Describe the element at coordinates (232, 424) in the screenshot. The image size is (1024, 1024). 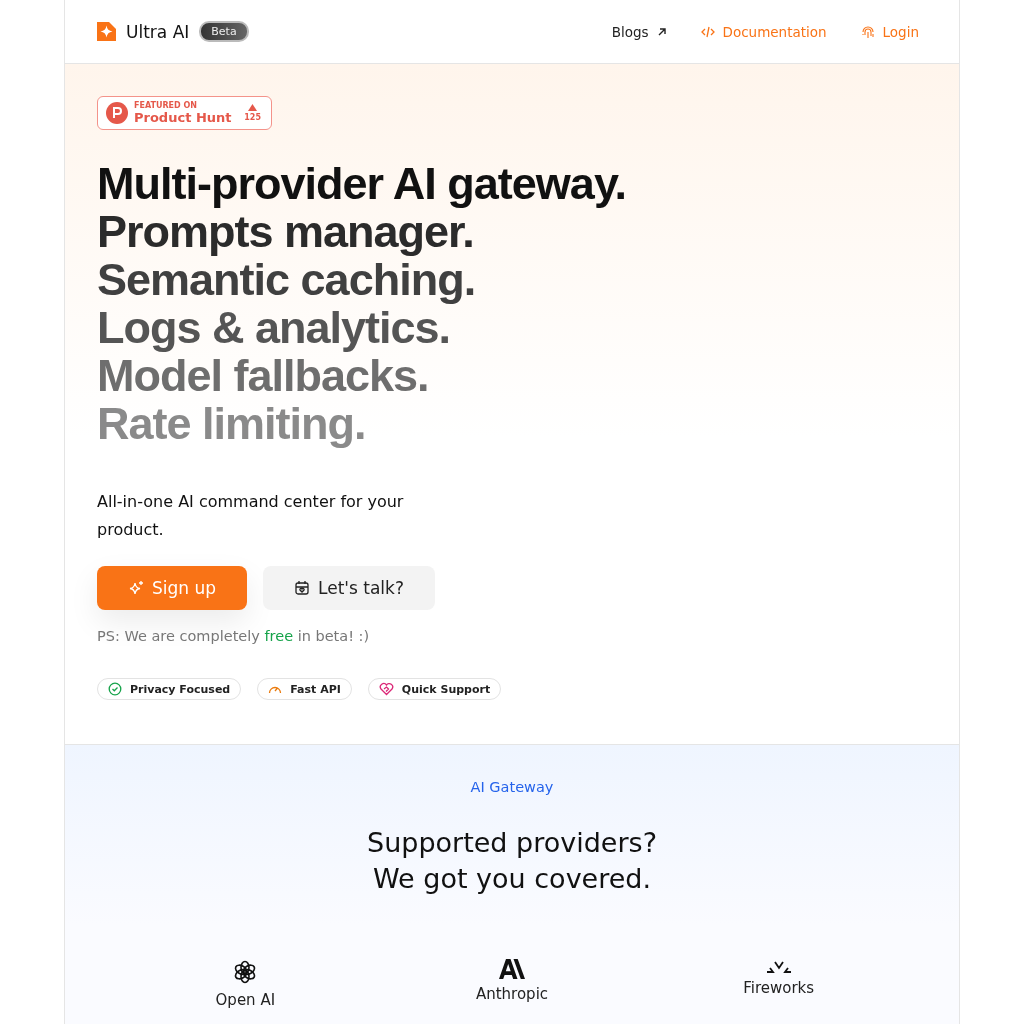
I see `headline-line: Rate limiting.` at that location.